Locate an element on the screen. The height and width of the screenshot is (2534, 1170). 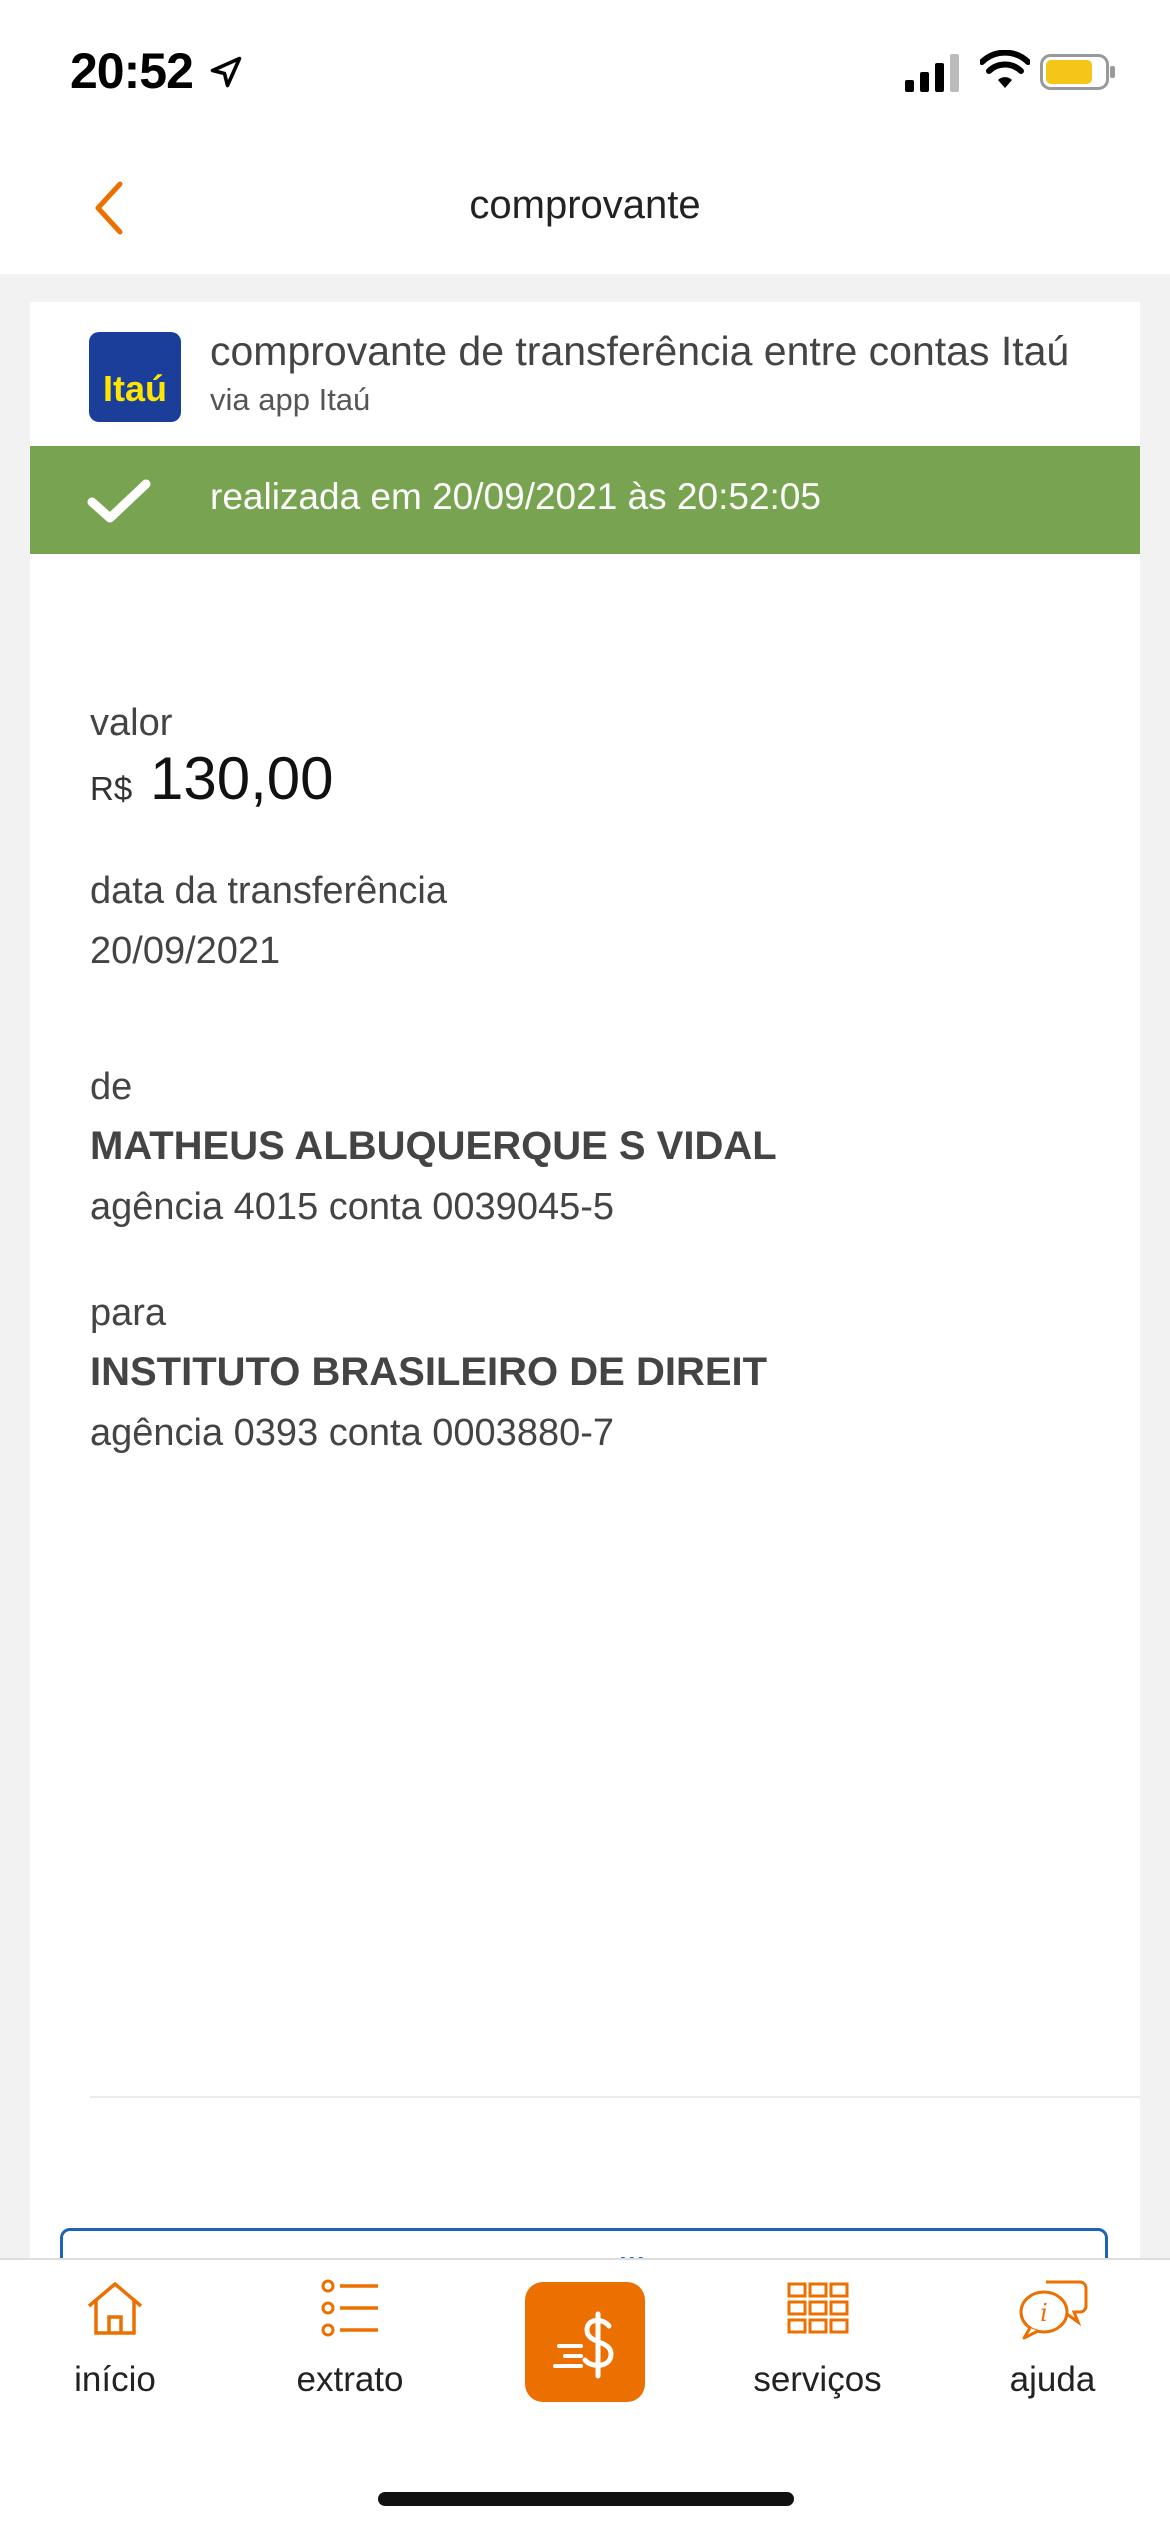
date-label: data da transferência is located at coordinates (269, 891).